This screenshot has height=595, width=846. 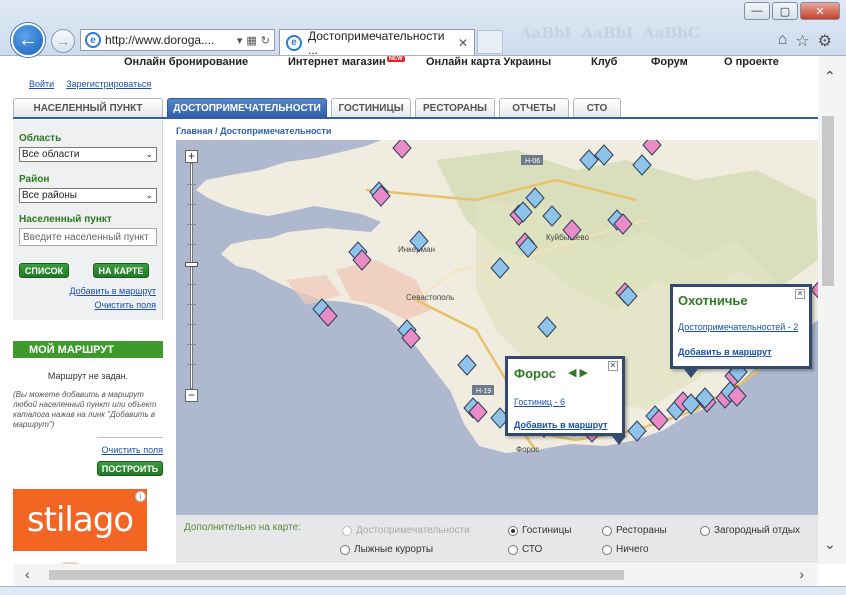 I want to click on login-link: Войти, so click(x=41, y=84).